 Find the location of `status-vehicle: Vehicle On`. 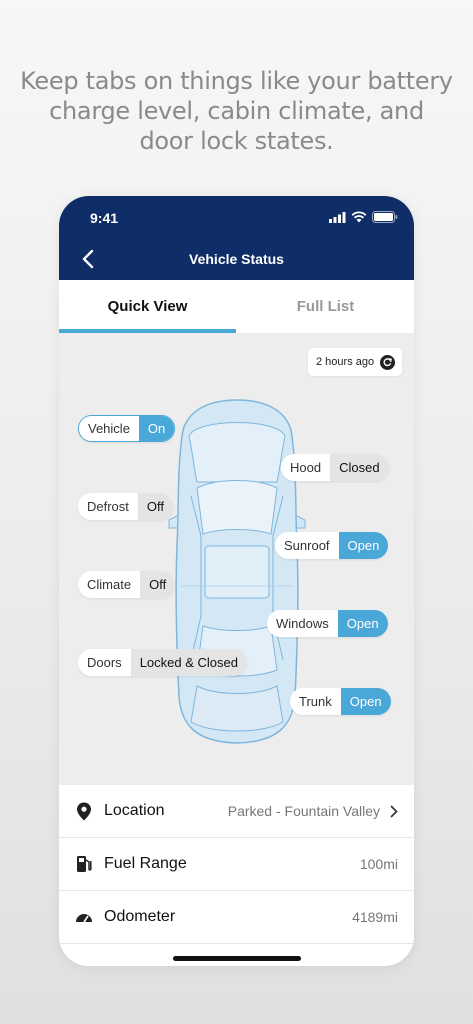

status-vehicle: Vehicle On is located at coordinates (127, 428).